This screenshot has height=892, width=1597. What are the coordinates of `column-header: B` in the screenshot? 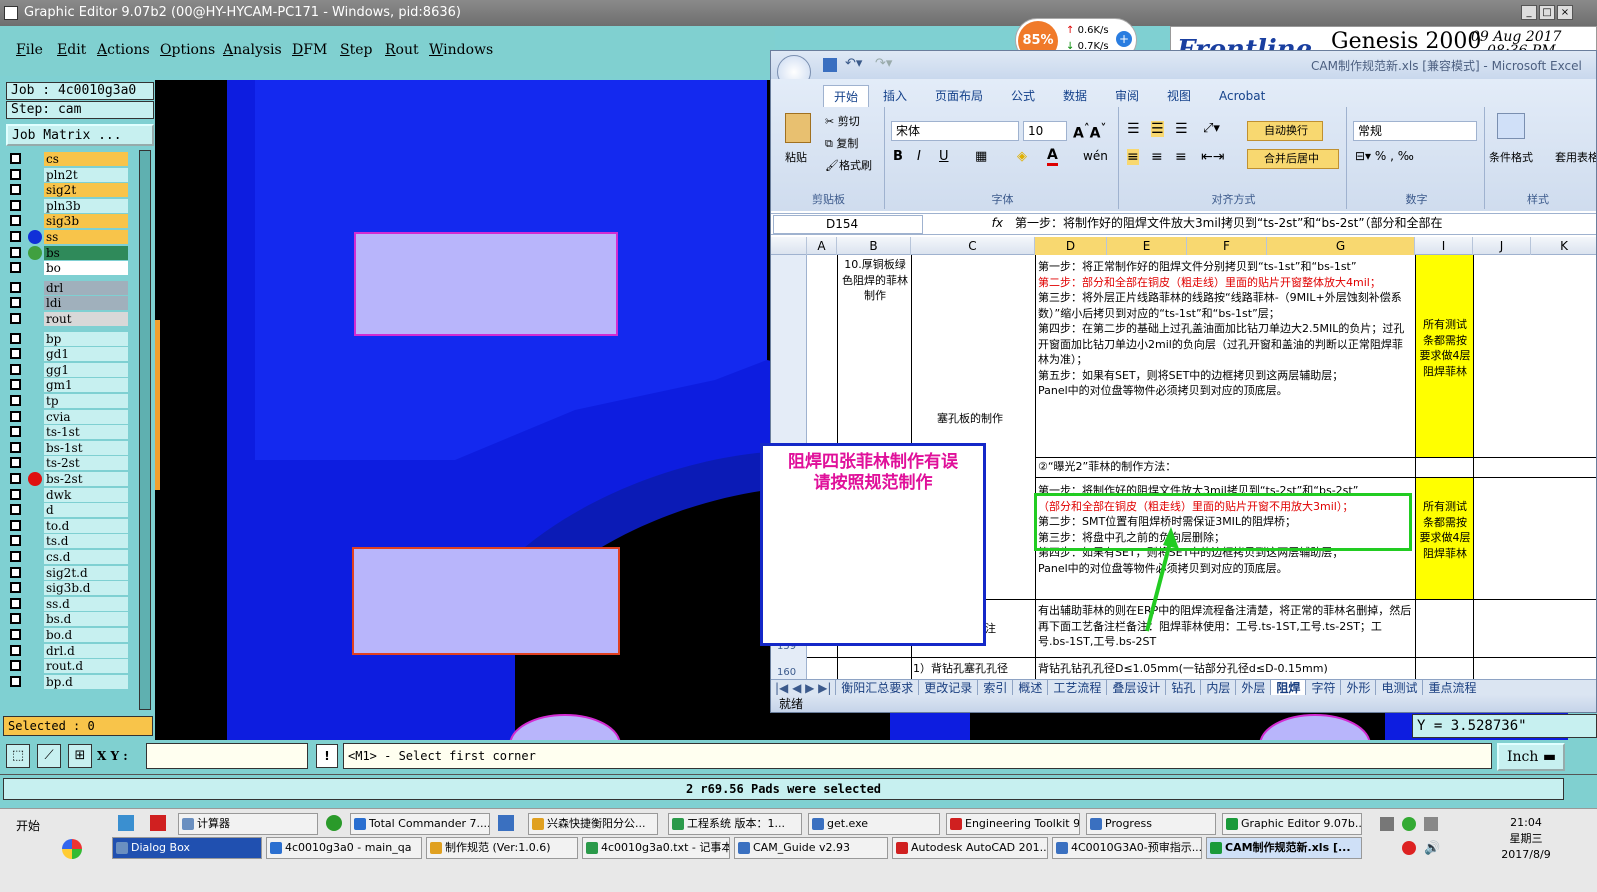 It's located at (874, 246).